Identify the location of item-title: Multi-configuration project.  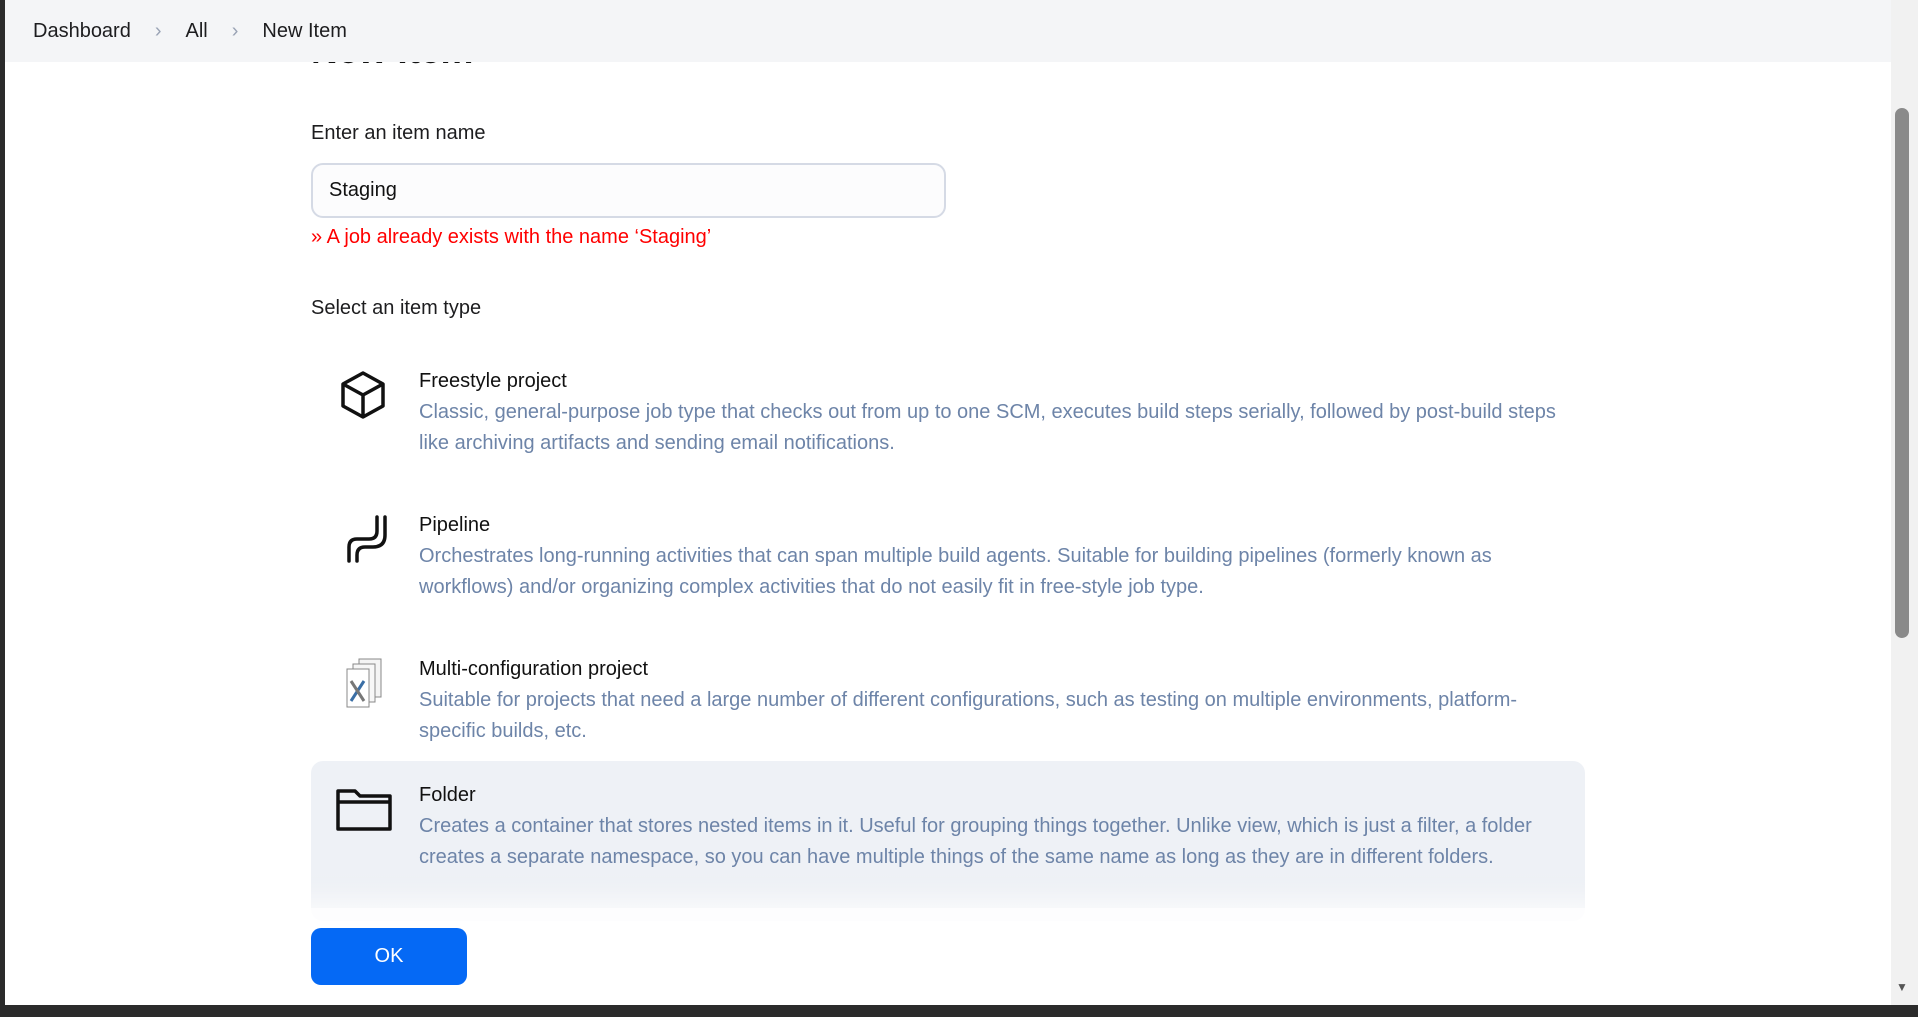
(533, 669).